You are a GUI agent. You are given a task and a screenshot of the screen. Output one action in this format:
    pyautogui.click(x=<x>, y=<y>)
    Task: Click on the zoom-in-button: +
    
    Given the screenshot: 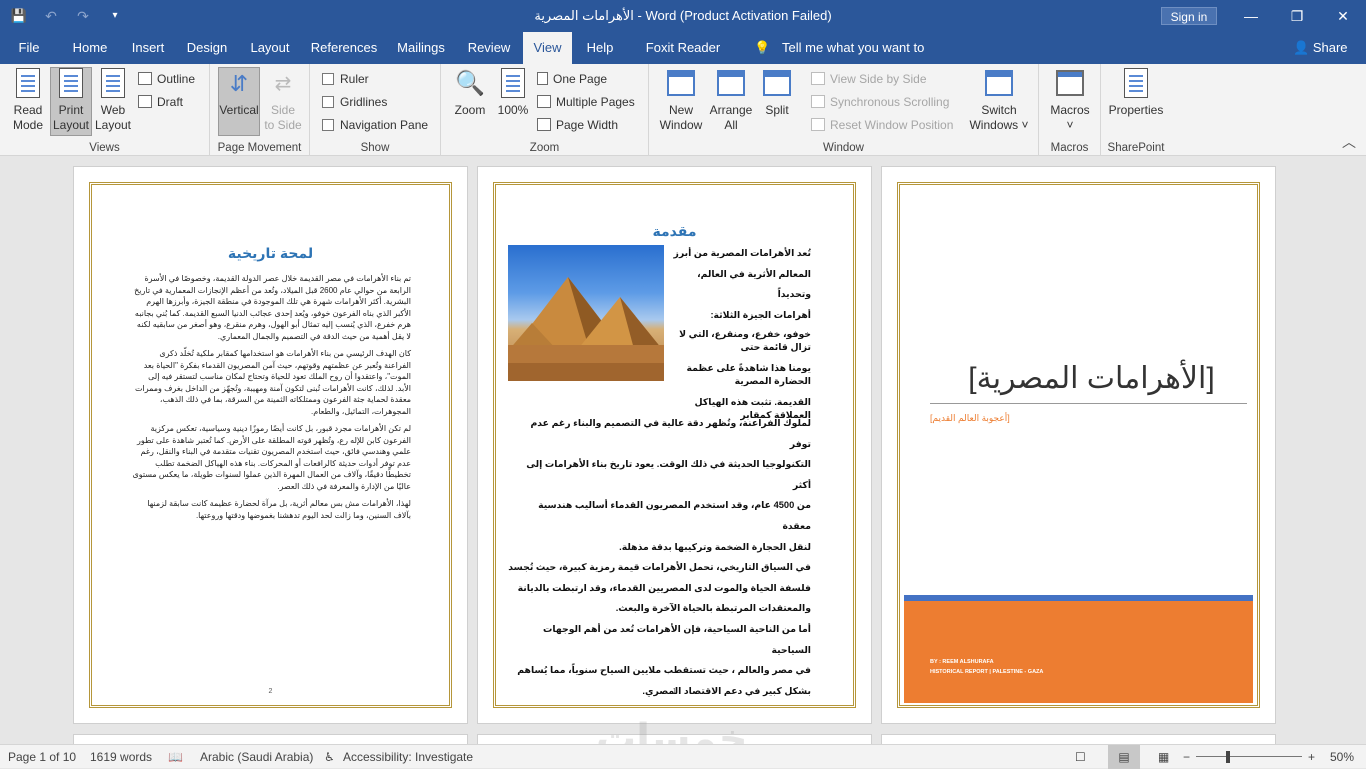 What is the action you would take?
    pyautogui.click(x=1311, y=757)
    